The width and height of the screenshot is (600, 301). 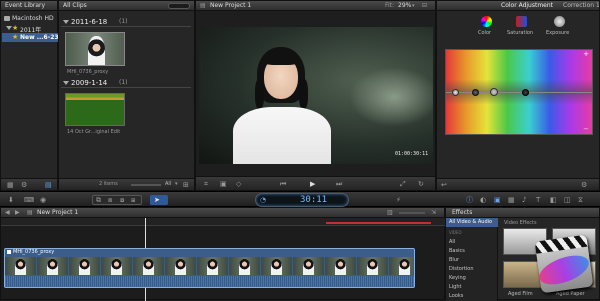 What do you see at coordinates (10, 185) in the screenshot?
I see `library-grid-icon: ▦` at bounding box center [10, 185].